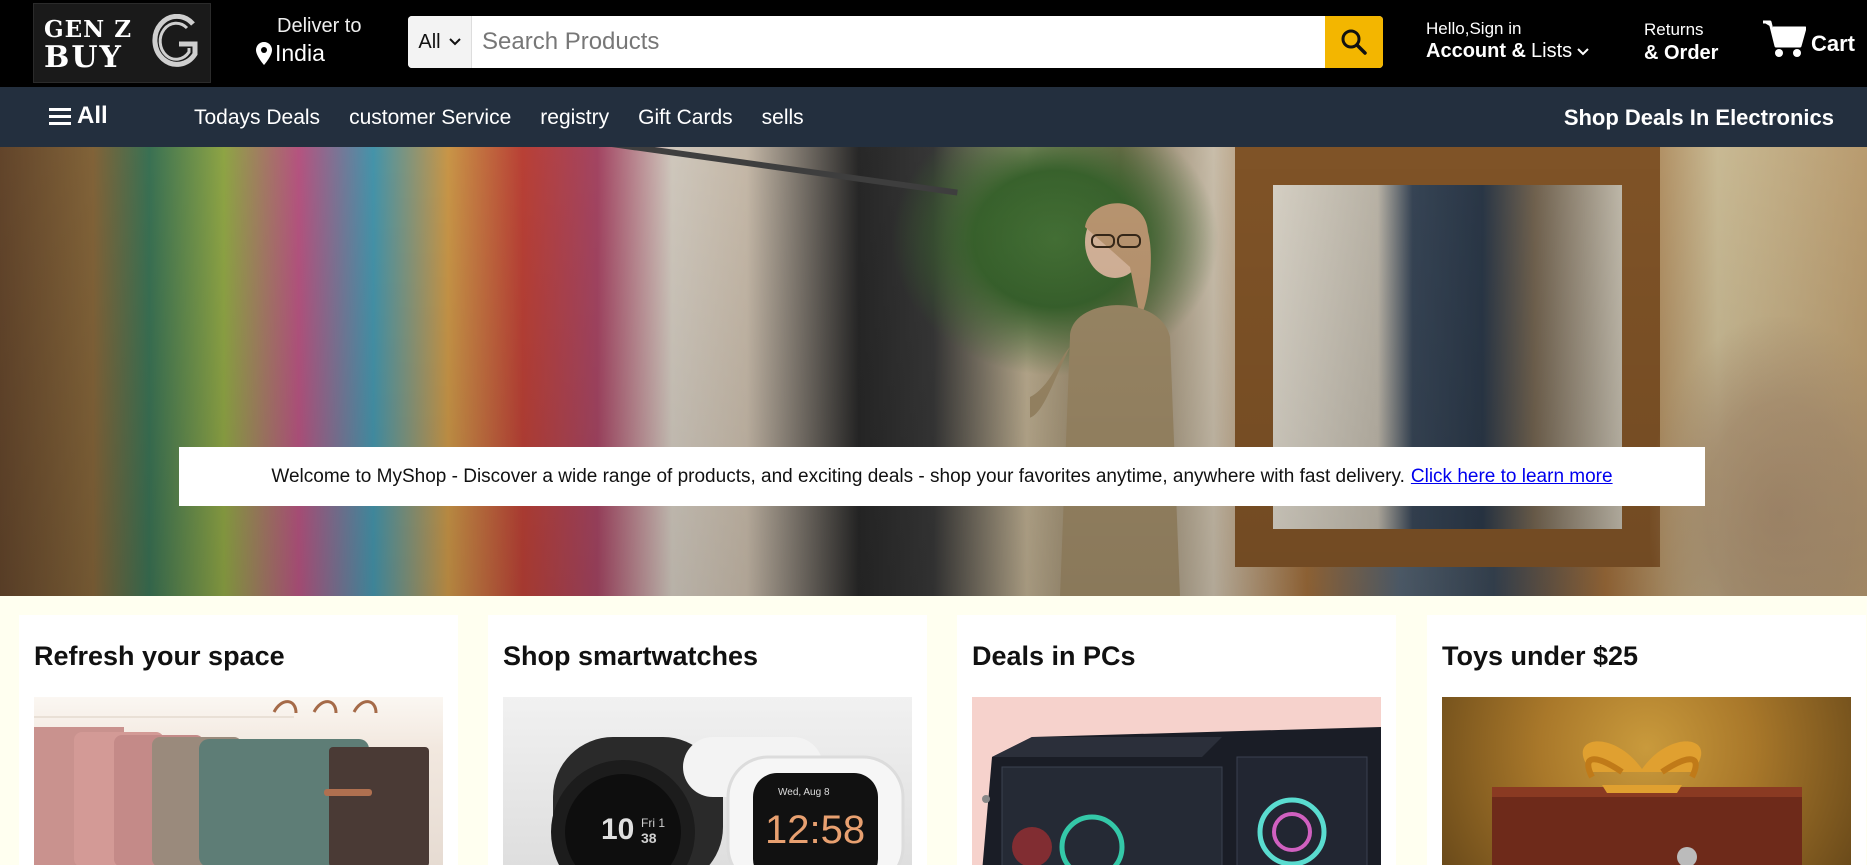 This screenshot has height=865, width=1867. I want to click on cart-icon, so click(1784, 38).